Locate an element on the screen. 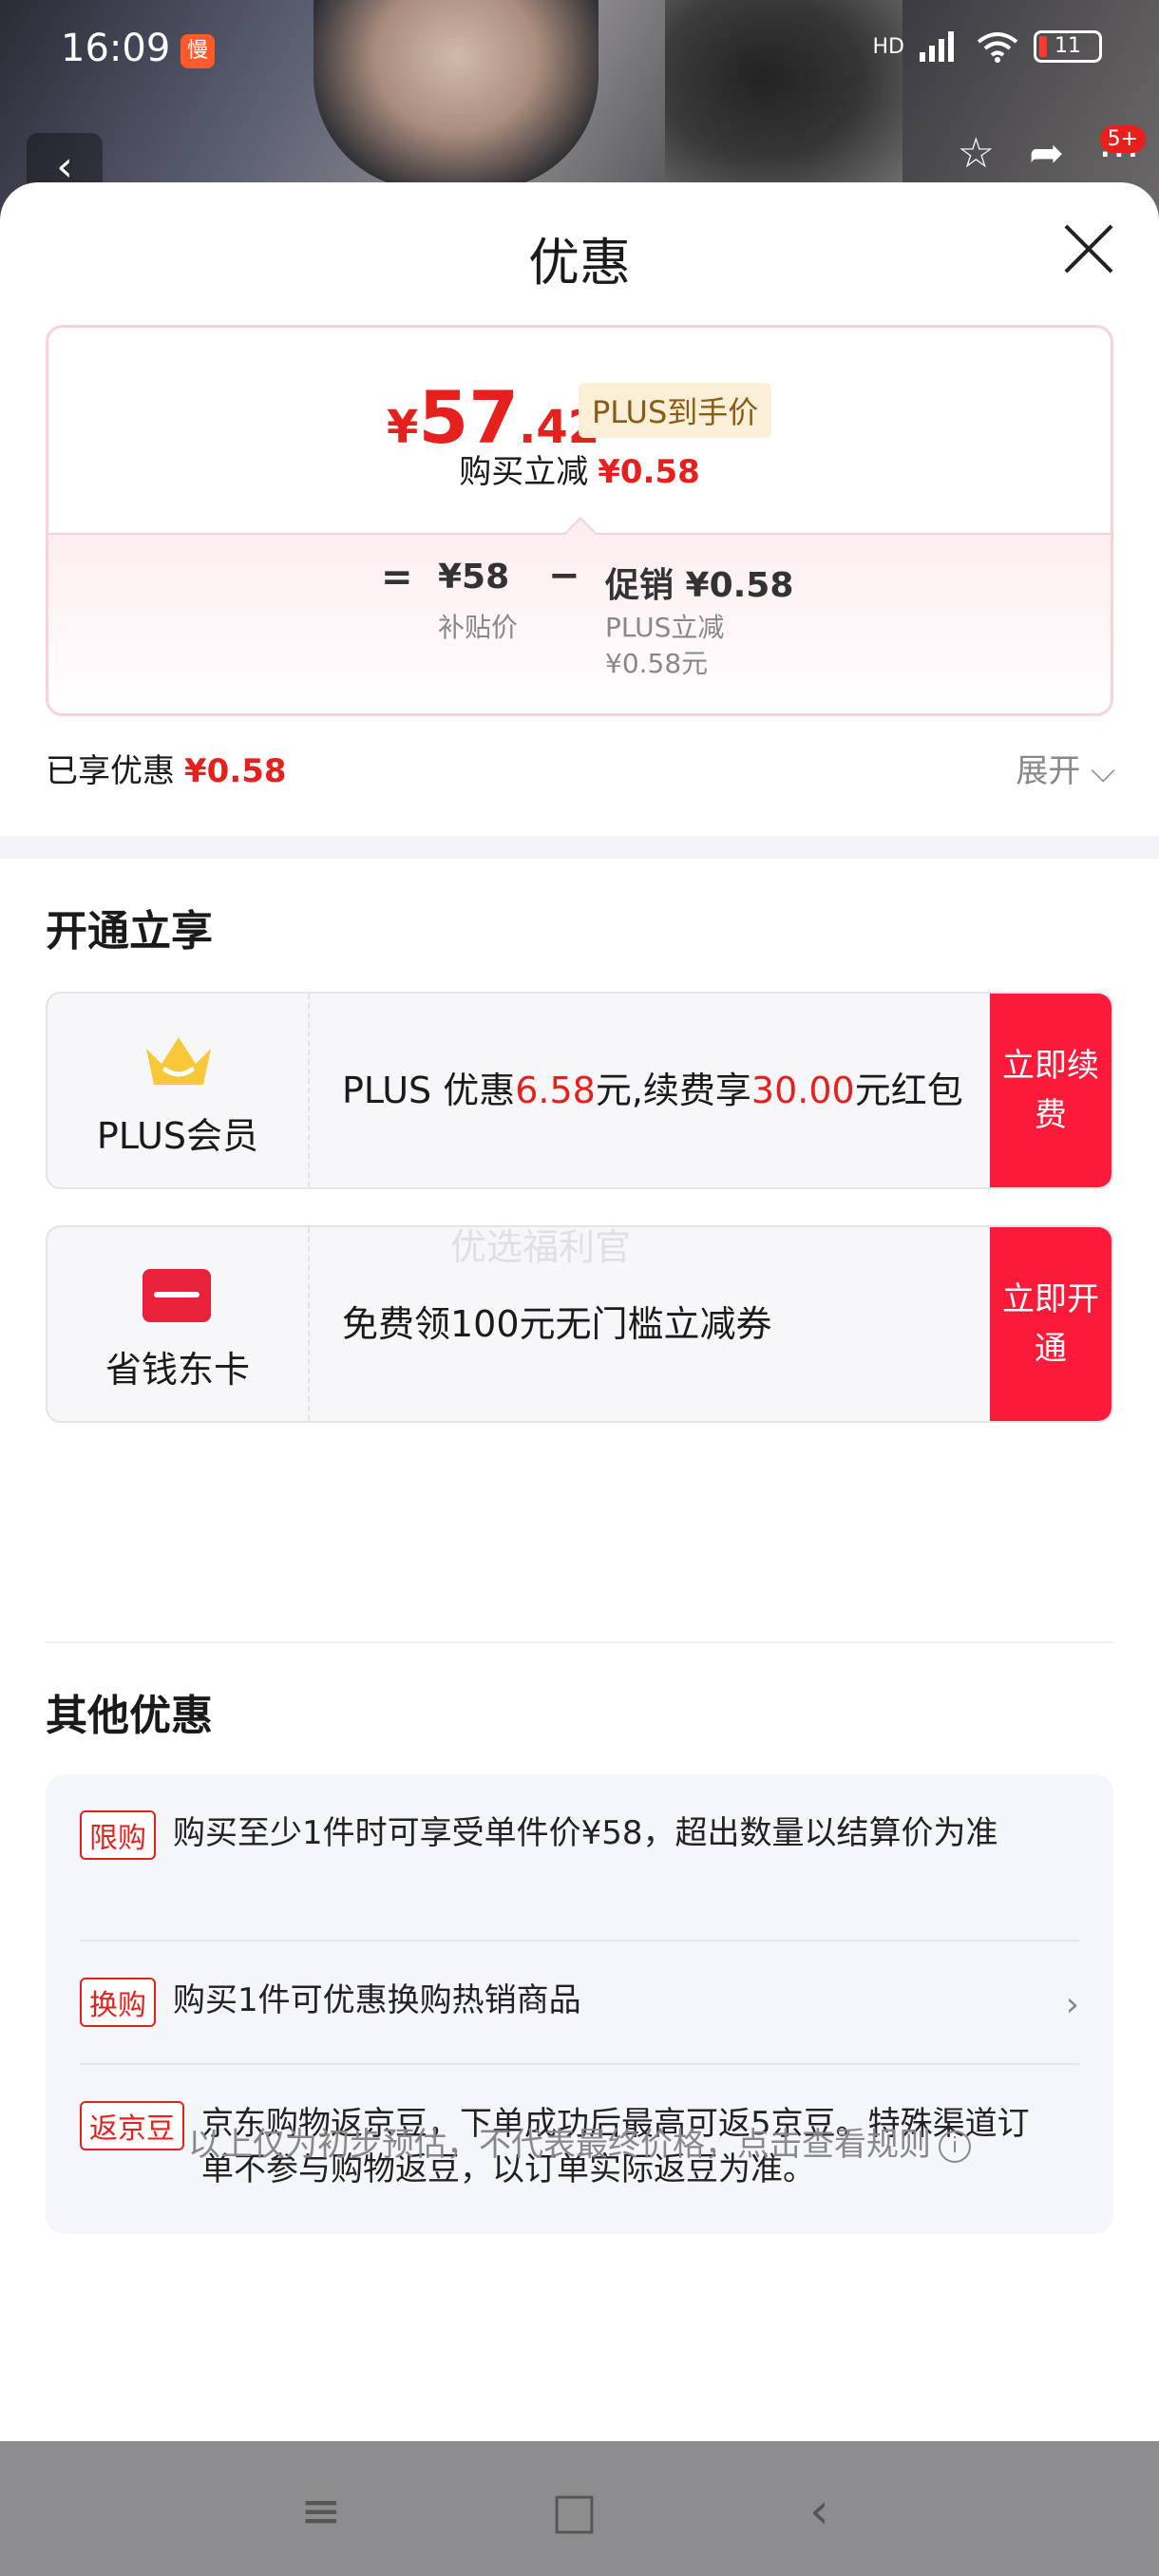  back-nav-icon: ‹ is located at coordinates (819, 2511).